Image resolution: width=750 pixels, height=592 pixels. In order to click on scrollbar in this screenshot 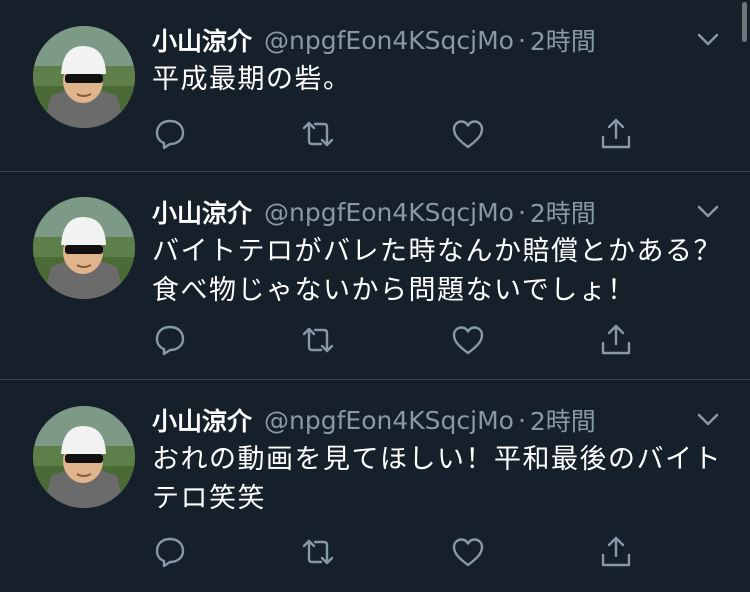, I will do `click(744, 22)`.